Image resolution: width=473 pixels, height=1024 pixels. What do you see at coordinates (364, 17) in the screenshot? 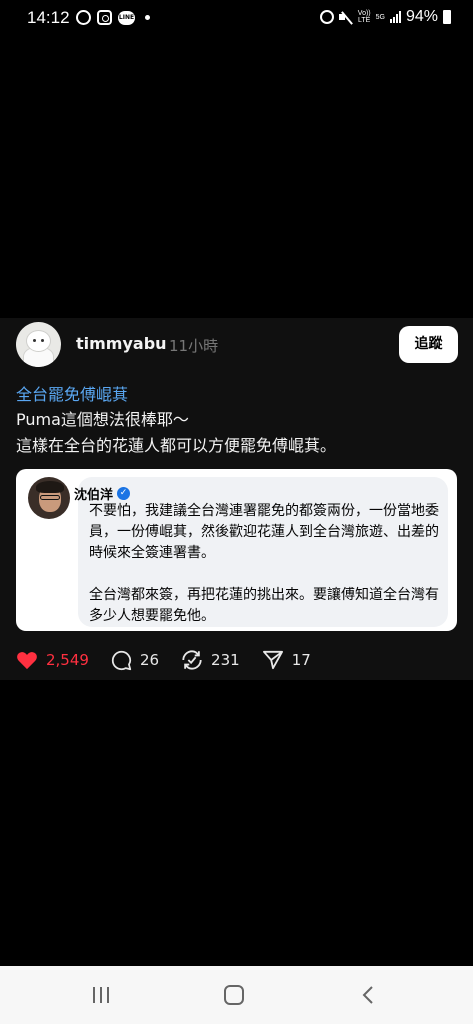
I see `volte-indicator: Vo)) LTE` at bounding box center [364, 17].